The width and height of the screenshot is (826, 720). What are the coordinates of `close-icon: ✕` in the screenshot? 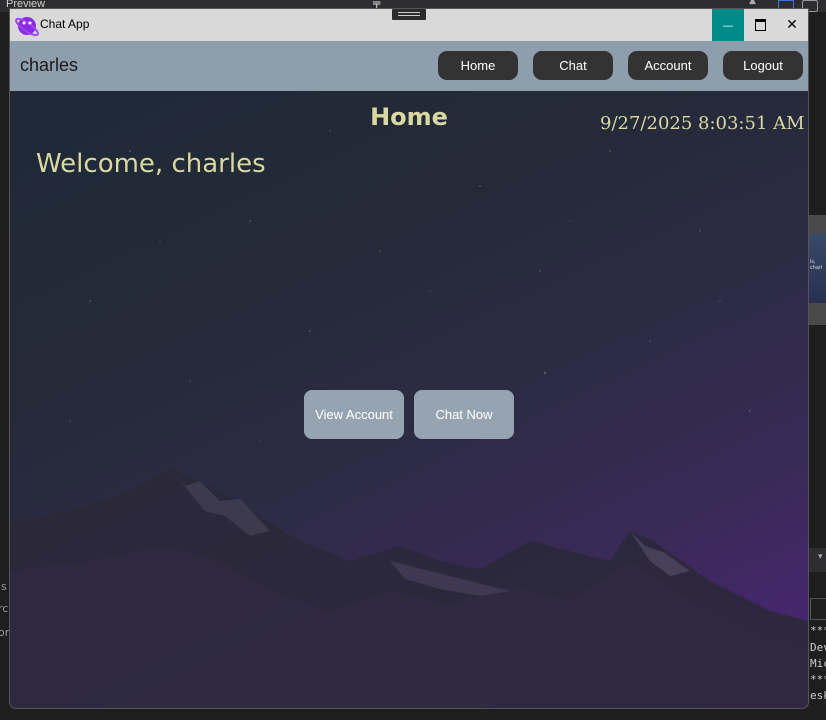 It's located at (792, 25).